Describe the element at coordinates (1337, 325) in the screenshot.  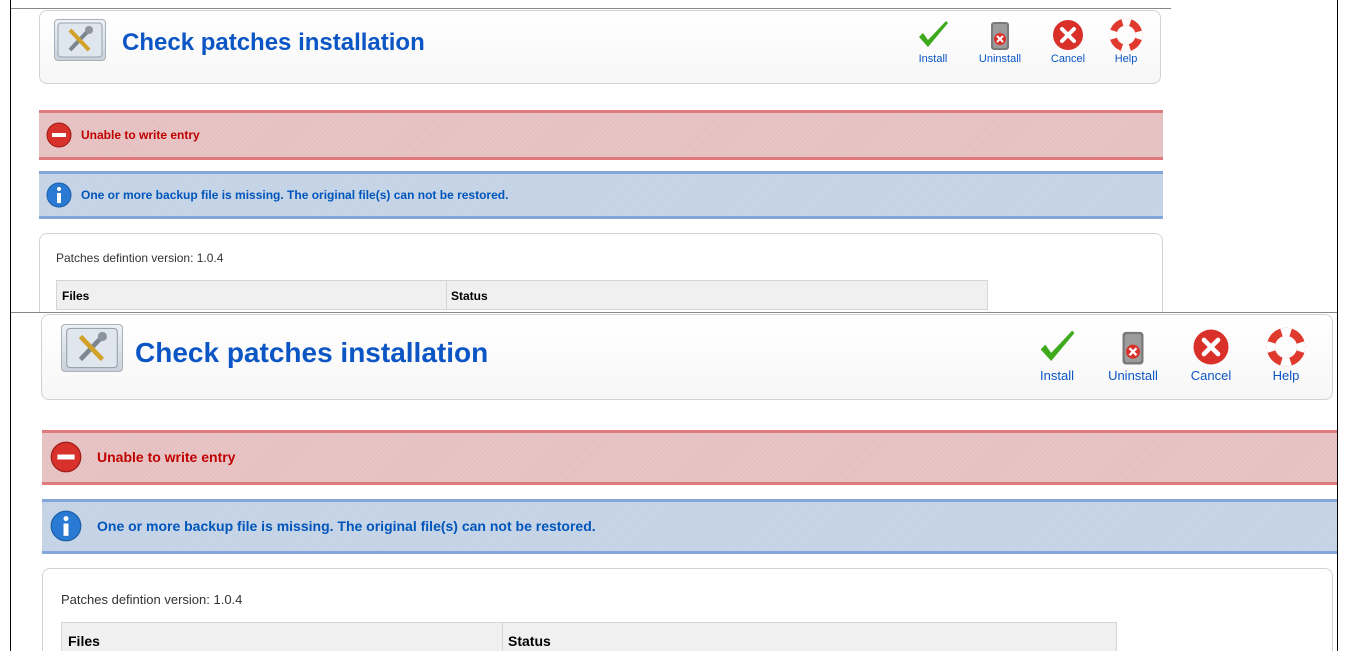
I see `frame-border-right` at that location.